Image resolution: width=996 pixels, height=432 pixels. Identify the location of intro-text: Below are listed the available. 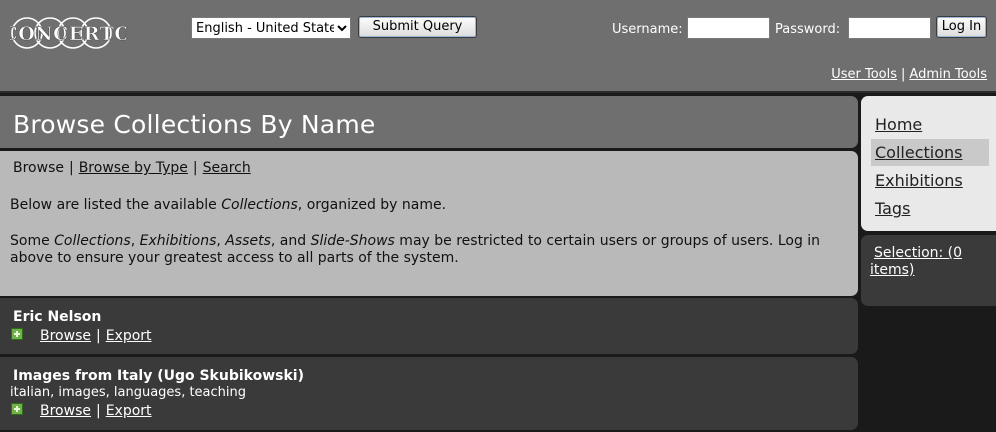
(116, 205).